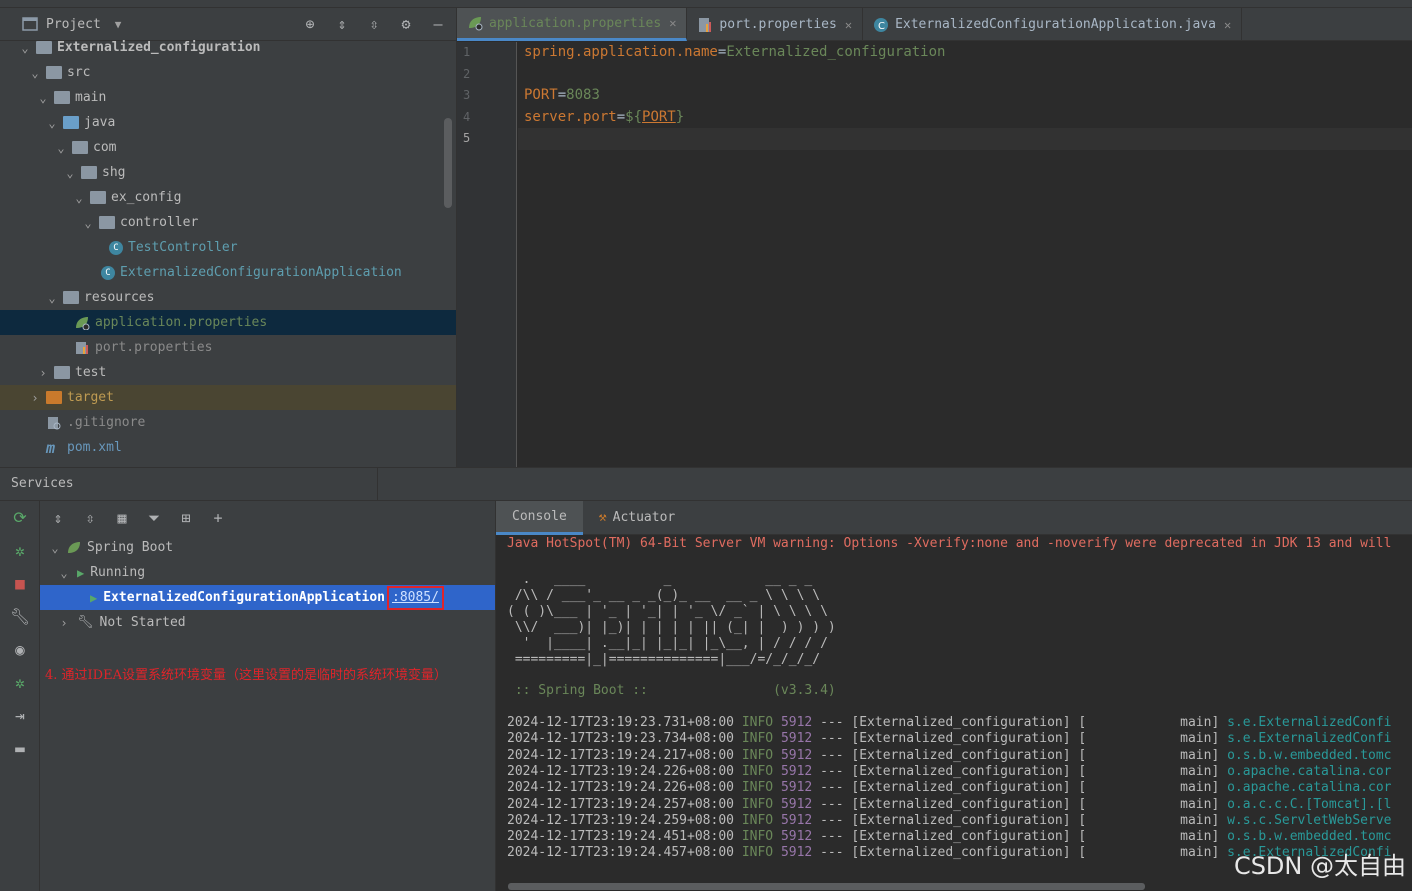 The height and width of the screenshot is (891, 1412). I want to click on spring-boot-node: ⌄ Spring Boot, so click(267, 547).